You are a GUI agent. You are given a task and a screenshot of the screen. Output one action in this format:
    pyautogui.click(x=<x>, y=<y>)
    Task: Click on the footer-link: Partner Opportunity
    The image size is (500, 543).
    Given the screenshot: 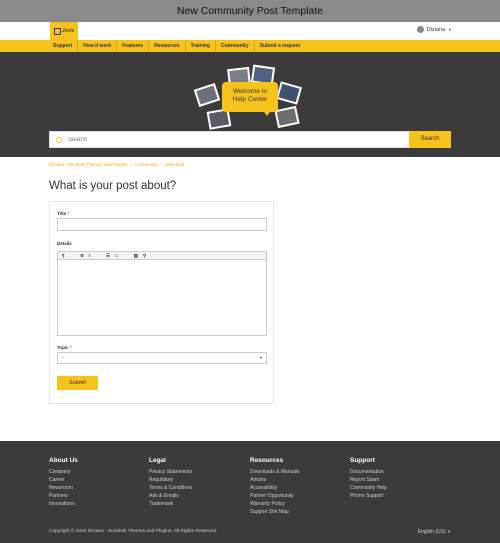 What is the action you would take?
    pyautogui.click(x=275, y=496)
    